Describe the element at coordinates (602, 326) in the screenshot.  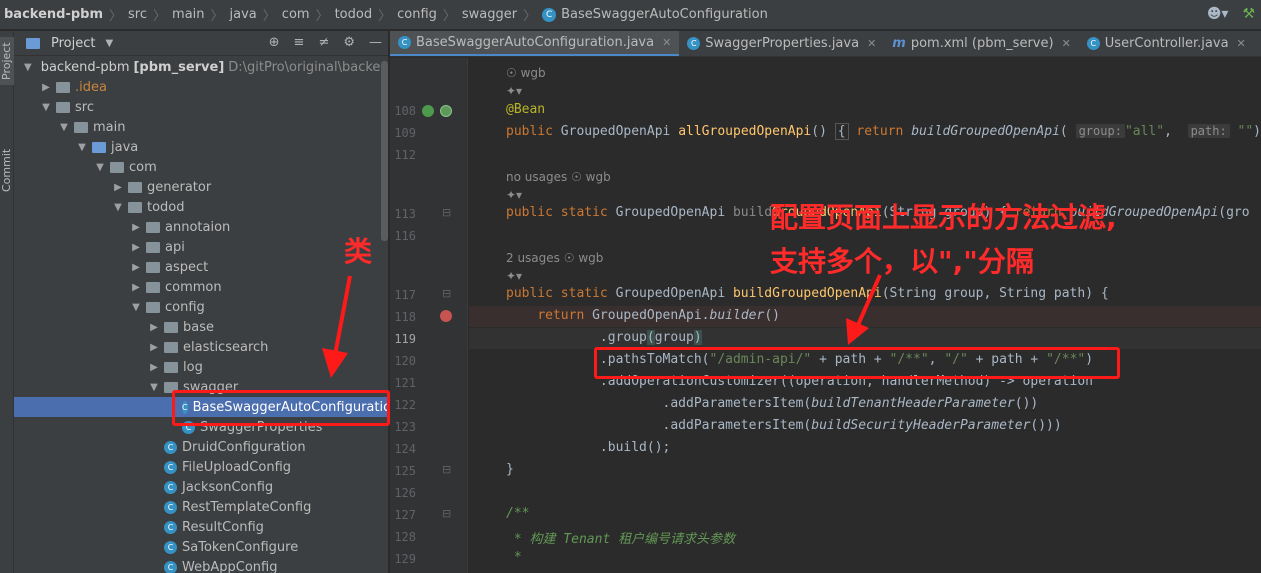
I see `annotation-arrows` at that location.